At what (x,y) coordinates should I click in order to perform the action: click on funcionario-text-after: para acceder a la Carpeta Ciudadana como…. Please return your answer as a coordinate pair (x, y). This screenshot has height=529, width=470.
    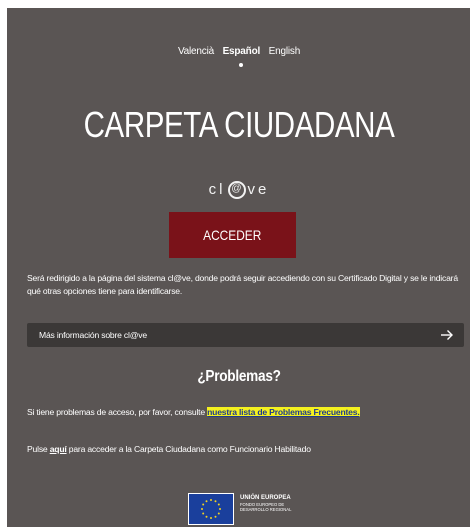
    Looking at the image, I should click on (188, 449).